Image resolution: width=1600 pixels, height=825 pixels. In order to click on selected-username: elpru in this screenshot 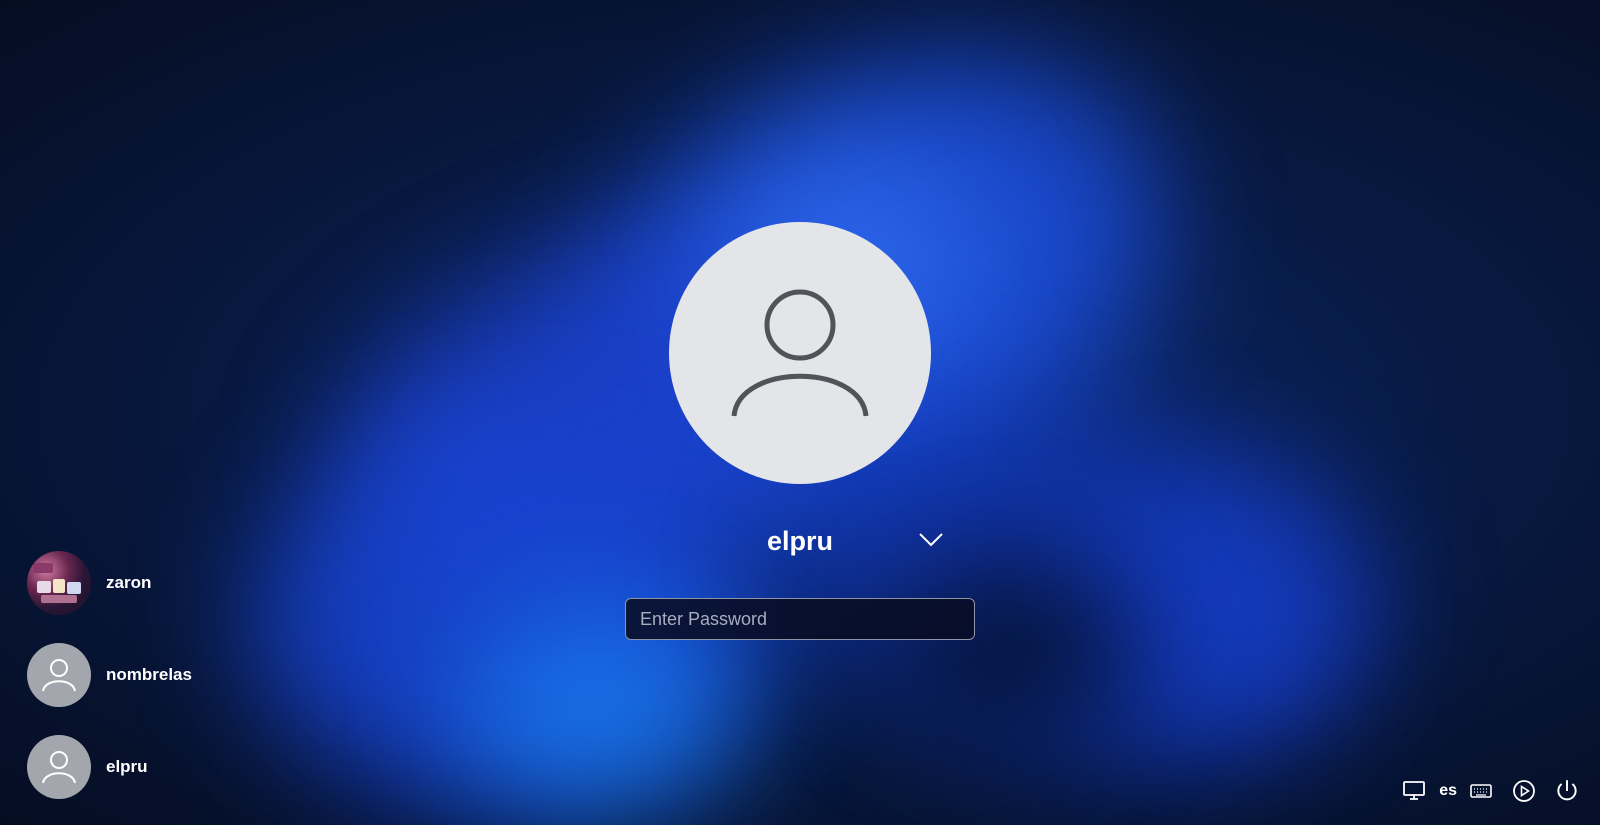, I will do `click(799, 541)`.